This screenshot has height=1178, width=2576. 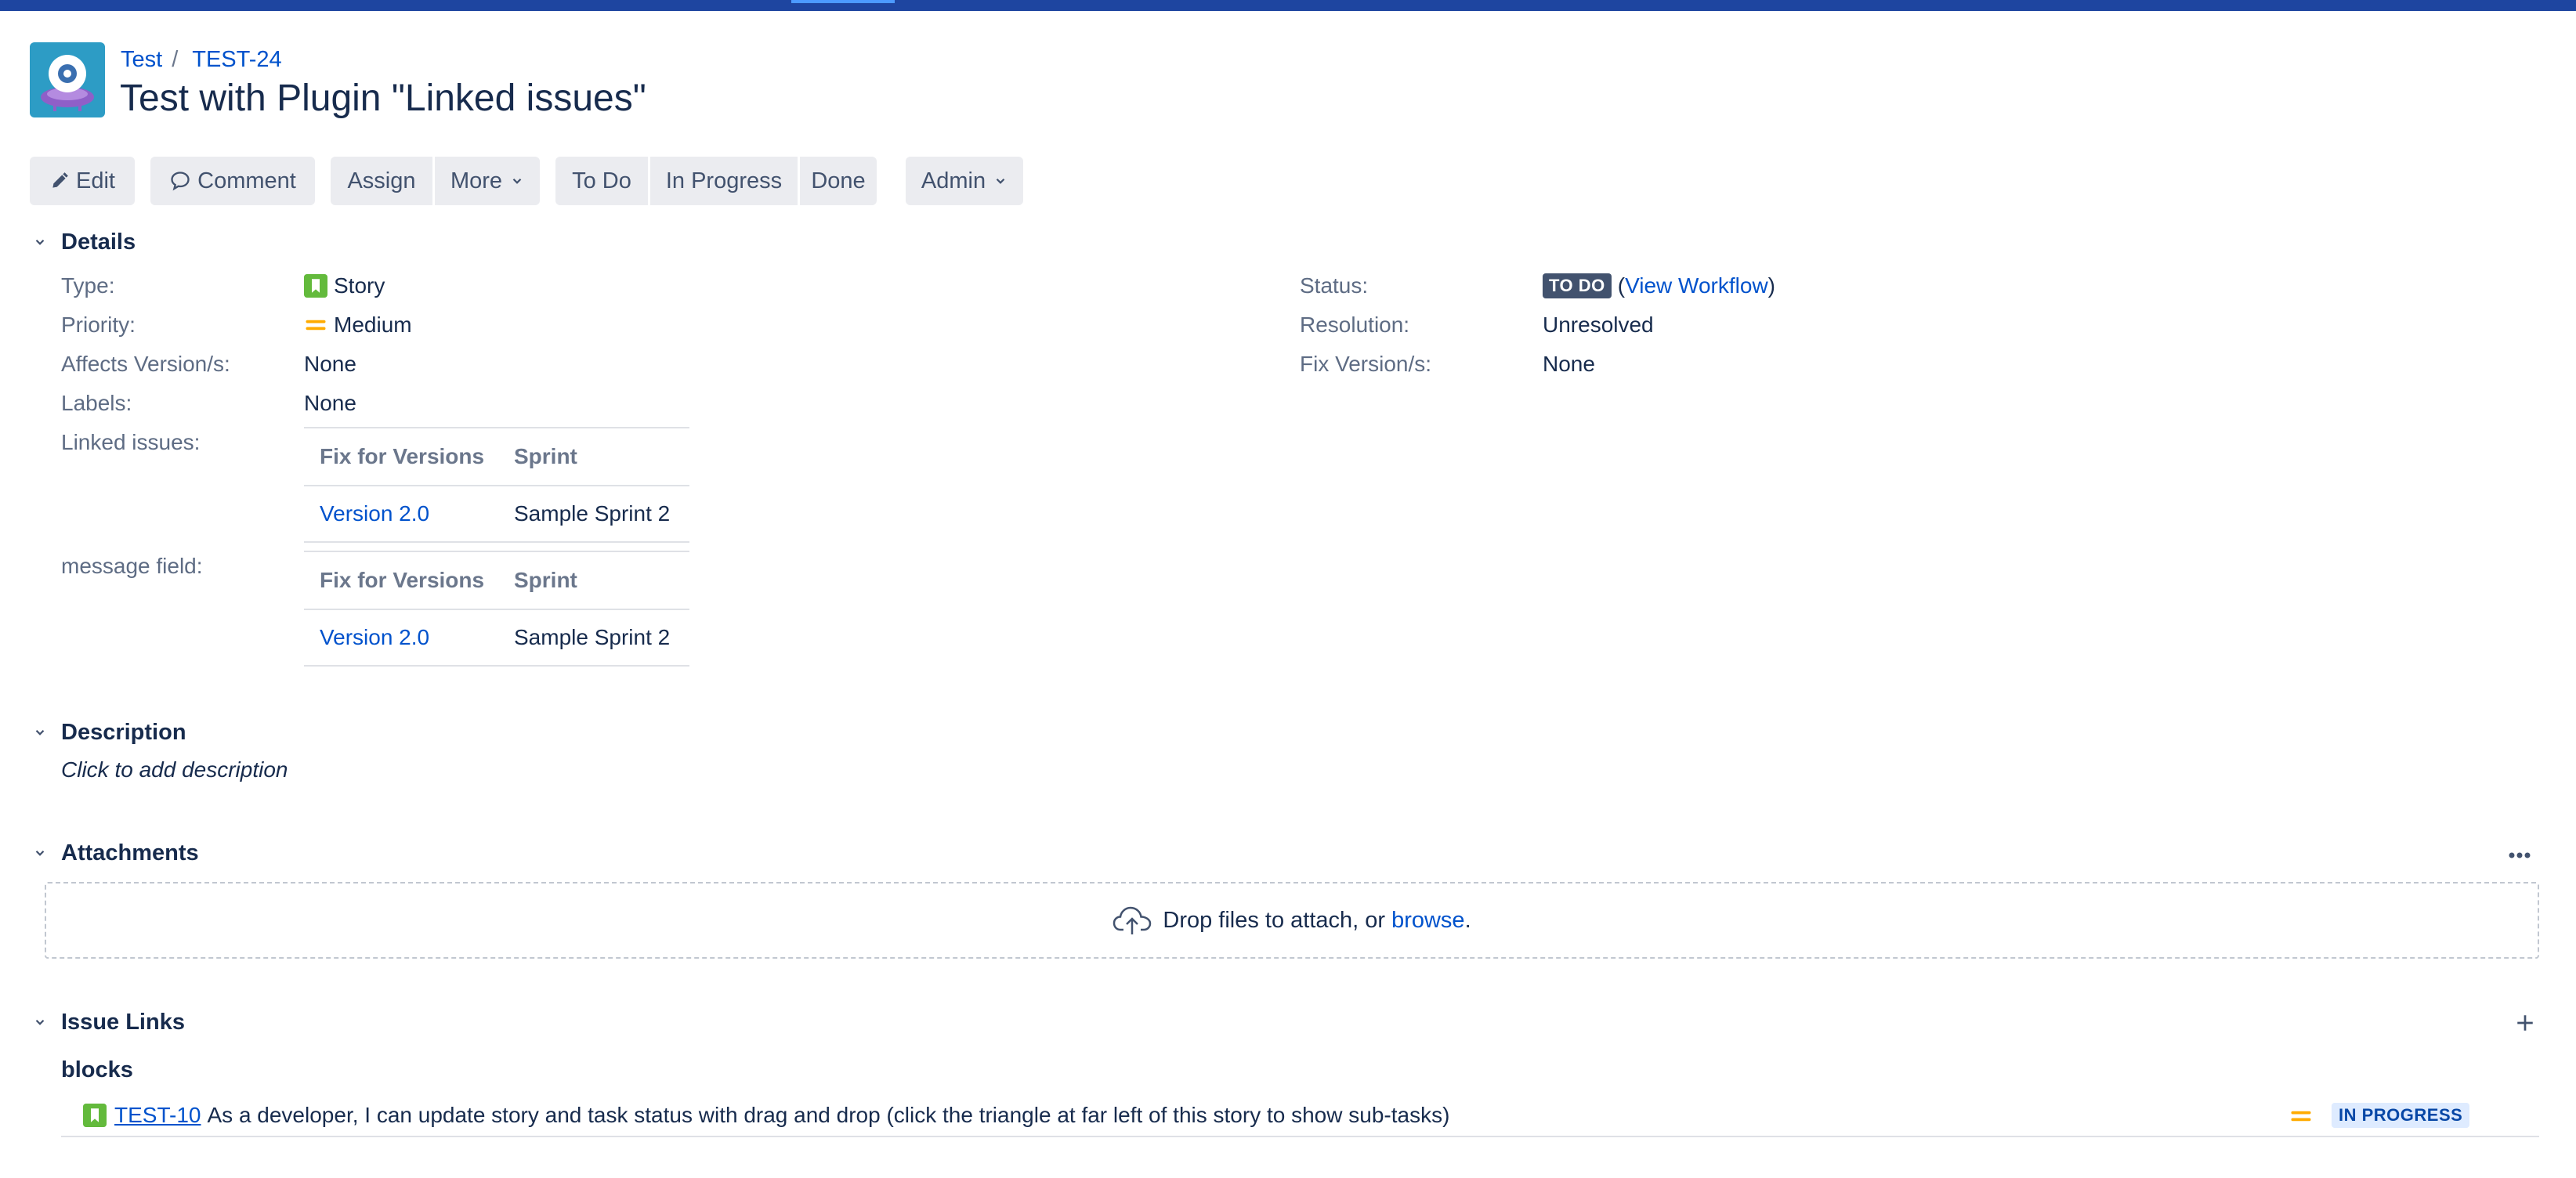 I want to click on plus-icon, so click(x=2525, y=1023).